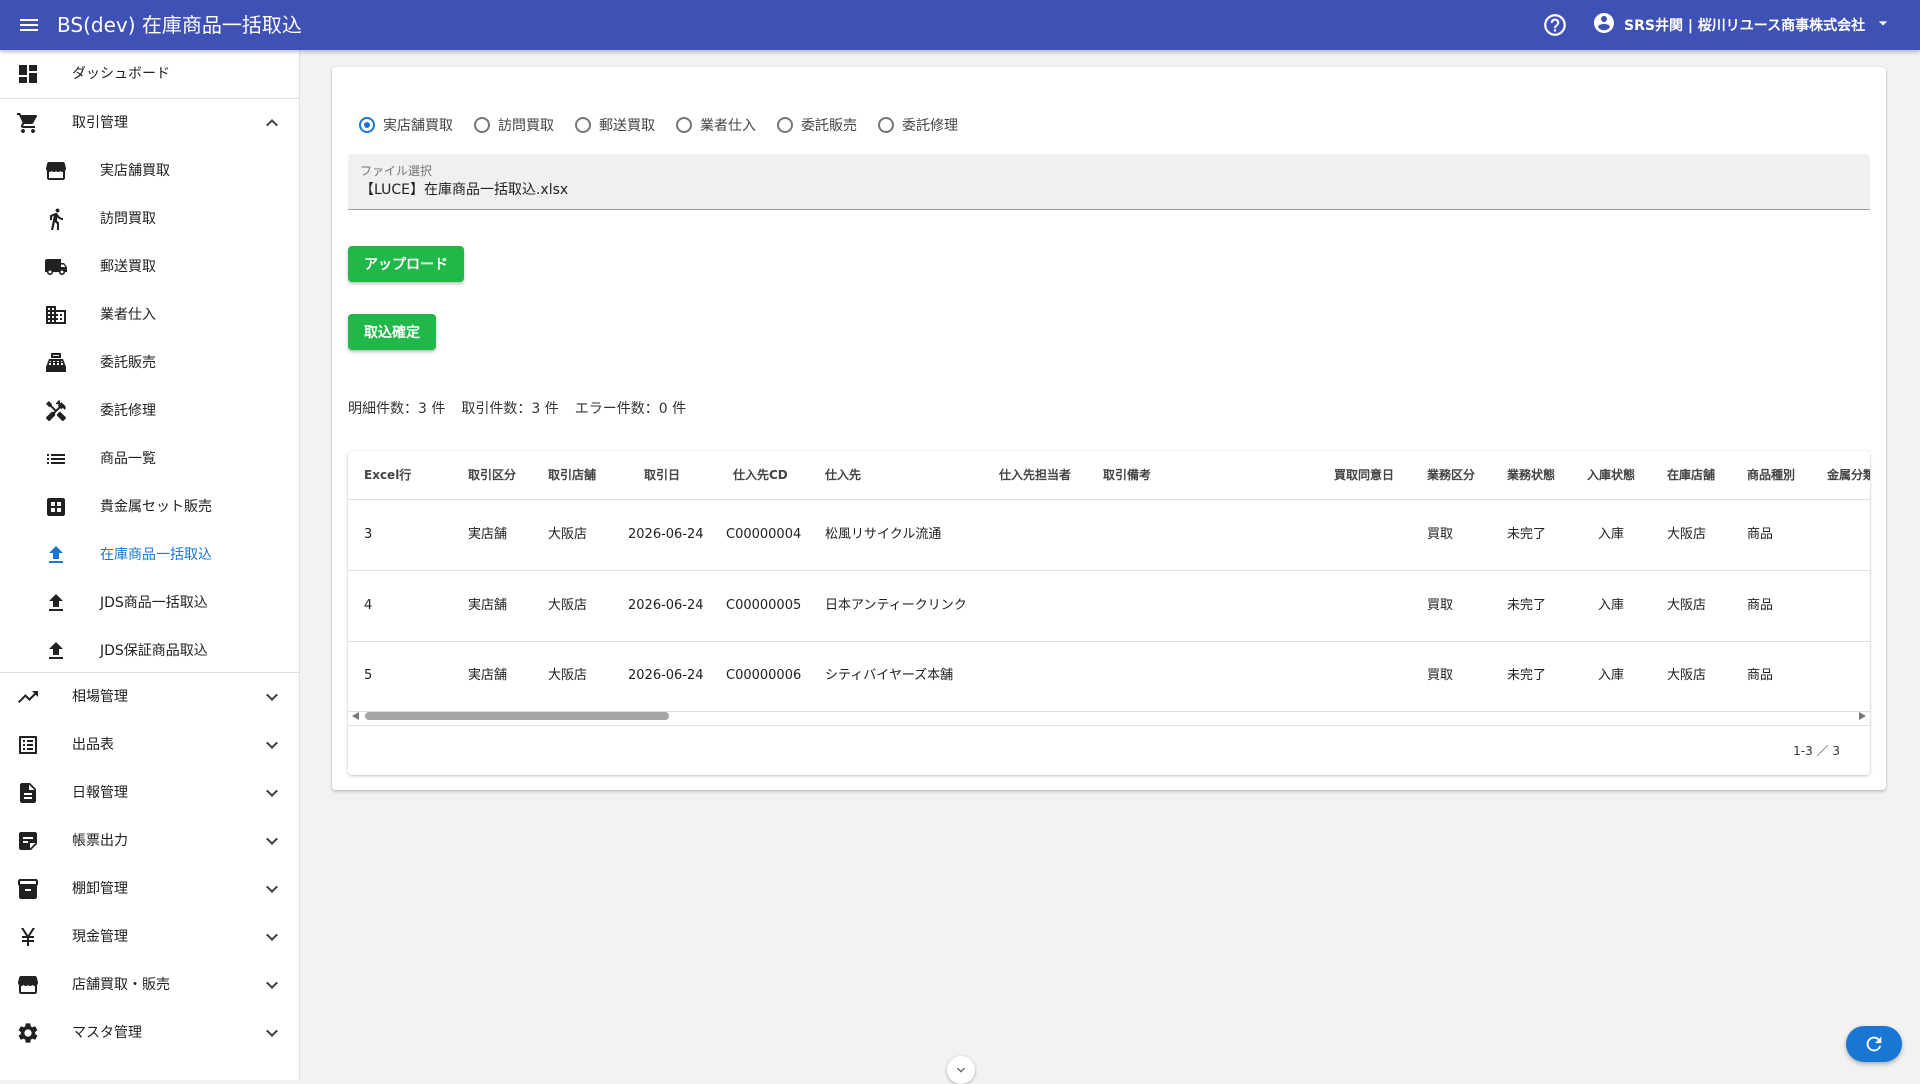 The width and height of the screenshot is (1920, 1084). Describe the element at coordinates (666, 125) in the screenshot. I see `transaction-type-radio-group: 実店舗買取 訪問買取 郵送買取 業者仕入 委託販売 委託修理` at that location.